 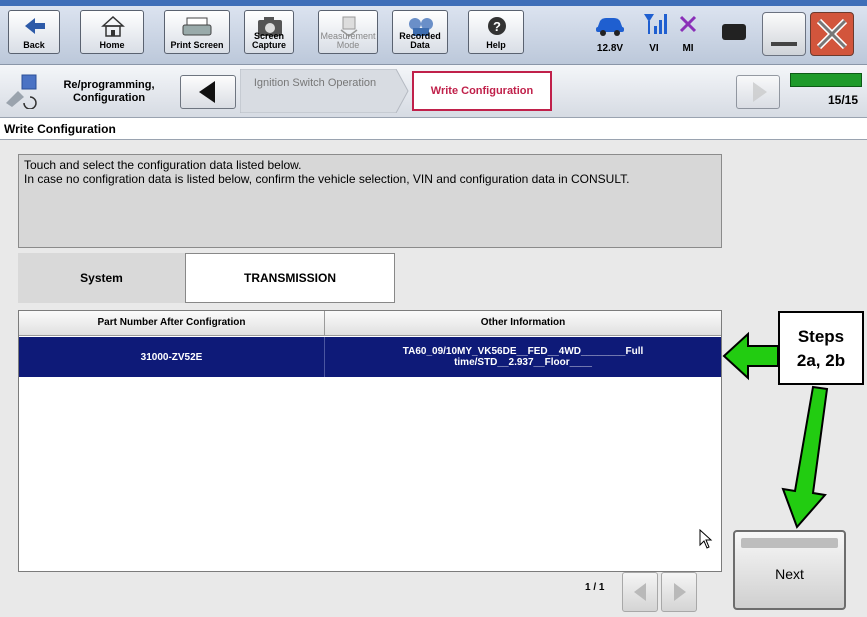 I want to click on signal-icon, so click(x=655, y=24).